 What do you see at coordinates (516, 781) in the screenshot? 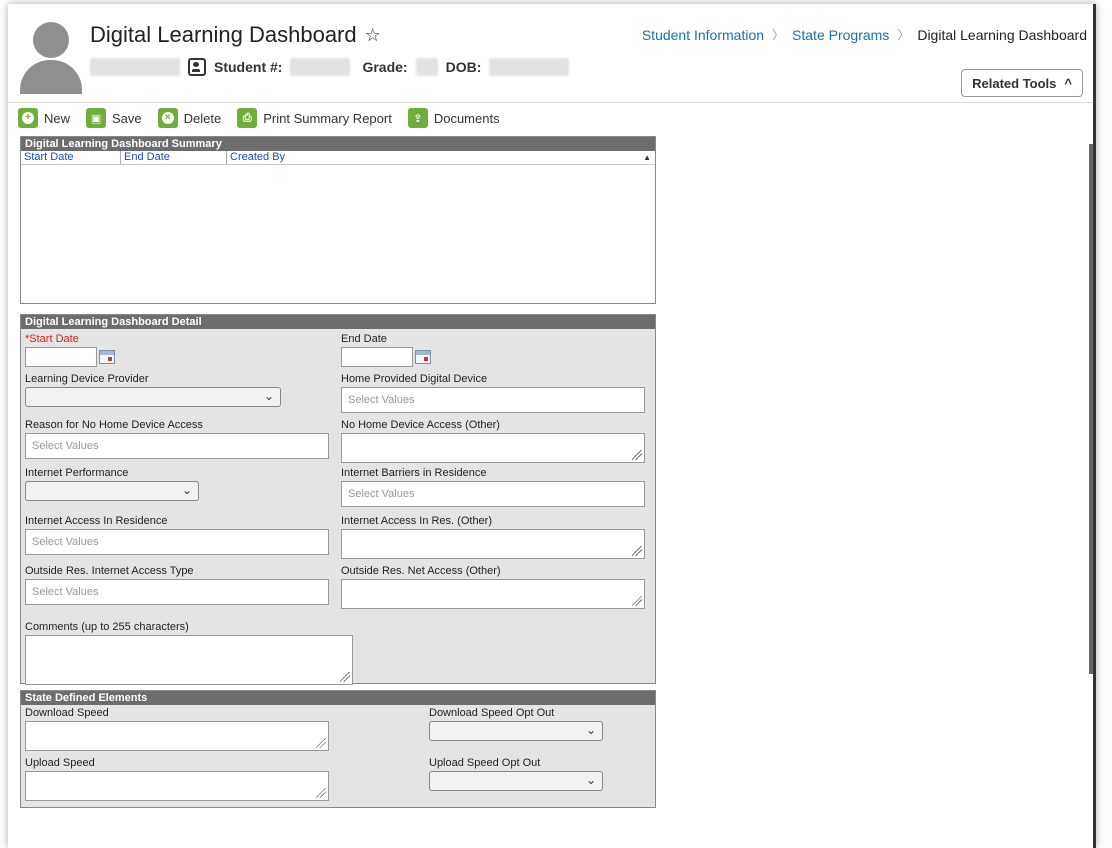
I see `upload-opt-out-select: ⌄` at bounding box center [516, 781].